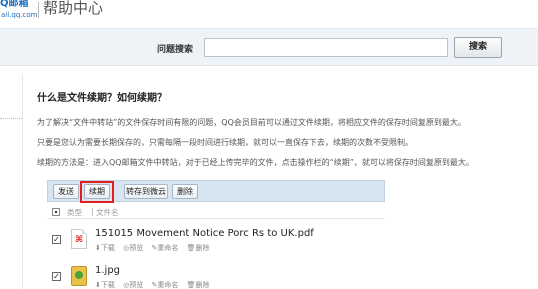 The width and height of the screenshot is (538, 289). I want to click on pdf-file-icon: ⌘, so click(79, 239).